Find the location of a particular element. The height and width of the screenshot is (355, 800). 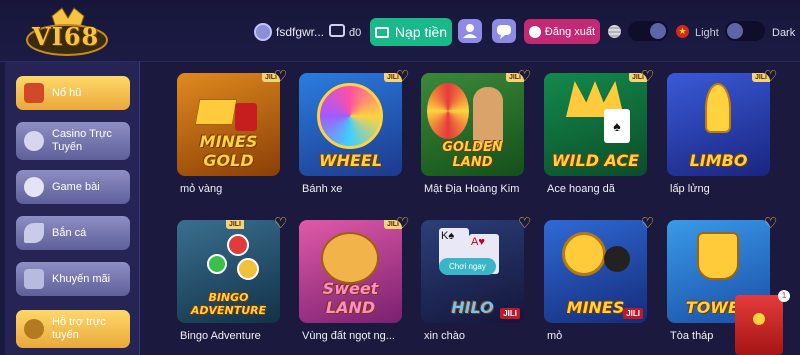

profile-icon is located at coordinates (470, 31).